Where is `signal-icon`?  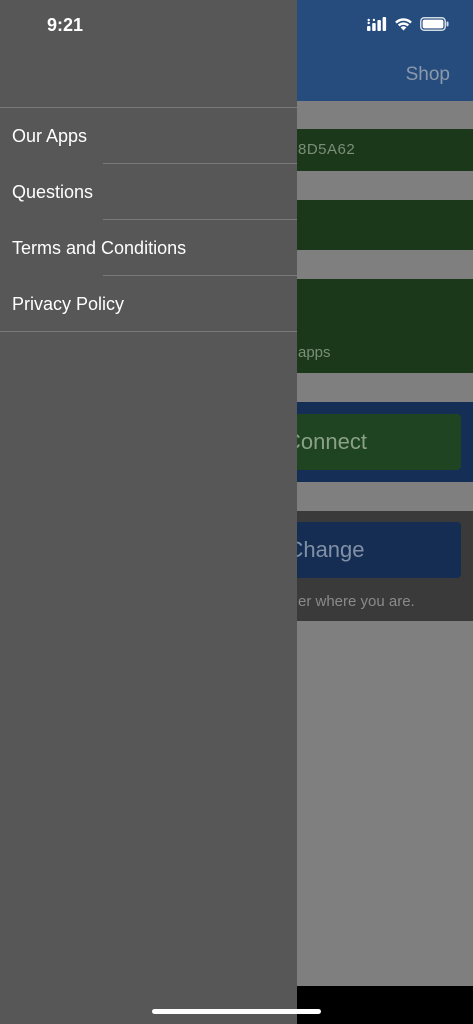
signal-icon is located at coordinates (377, 26).